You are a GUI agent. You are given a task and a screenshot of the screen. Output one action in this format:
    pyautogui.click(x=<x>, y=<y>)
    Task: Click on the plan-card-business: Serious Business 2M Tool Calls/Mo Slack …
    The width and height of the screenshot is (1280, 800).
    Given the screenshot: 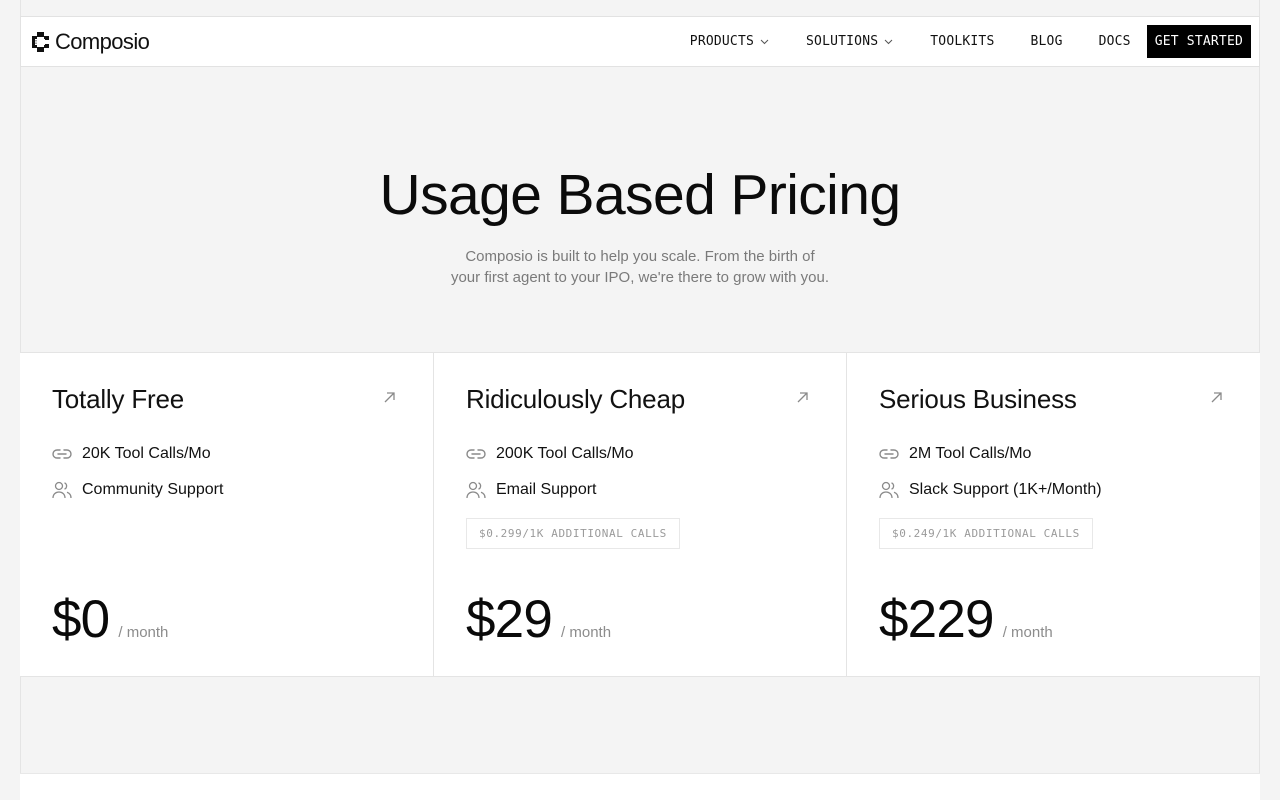 What is the action you would take?
    pyautogui.click(x=1053, y=514)
    